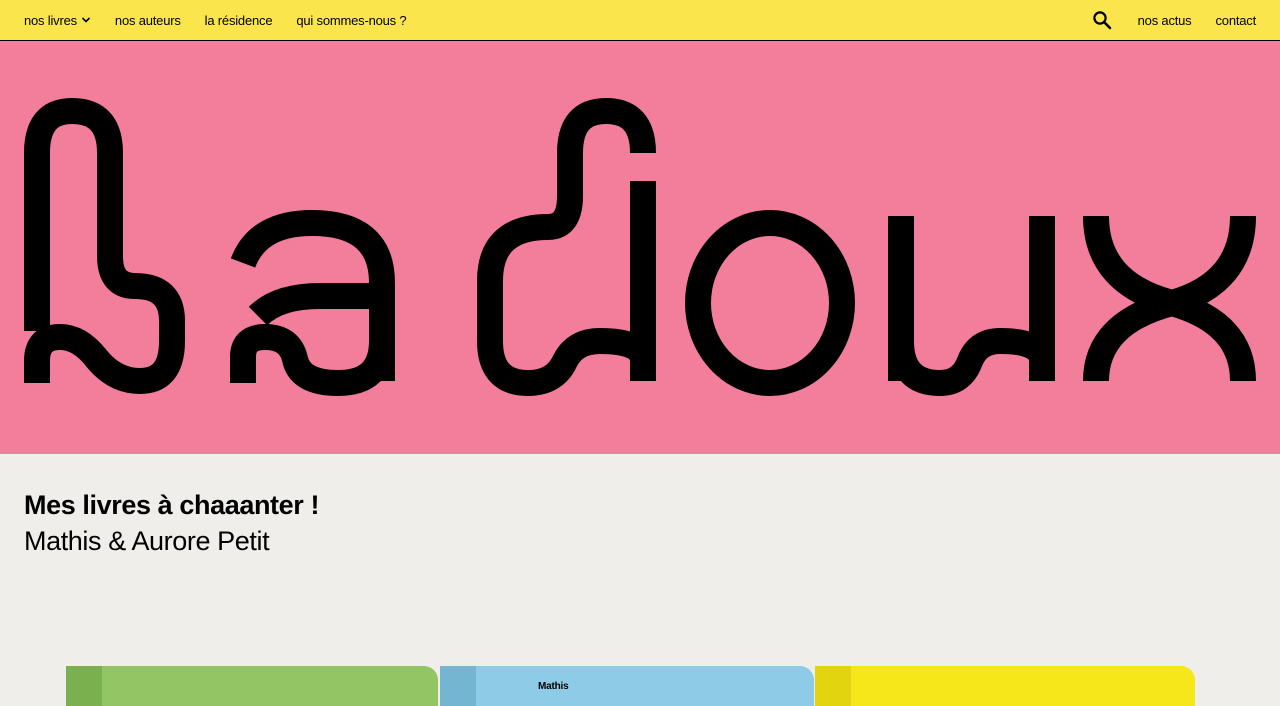 The image size is (1280, 706). What do you see at coordinates (147, 541) in the screenshot?
I see `book-authors: Mathis & Aurore Petit` at bounding box center [147, 541].